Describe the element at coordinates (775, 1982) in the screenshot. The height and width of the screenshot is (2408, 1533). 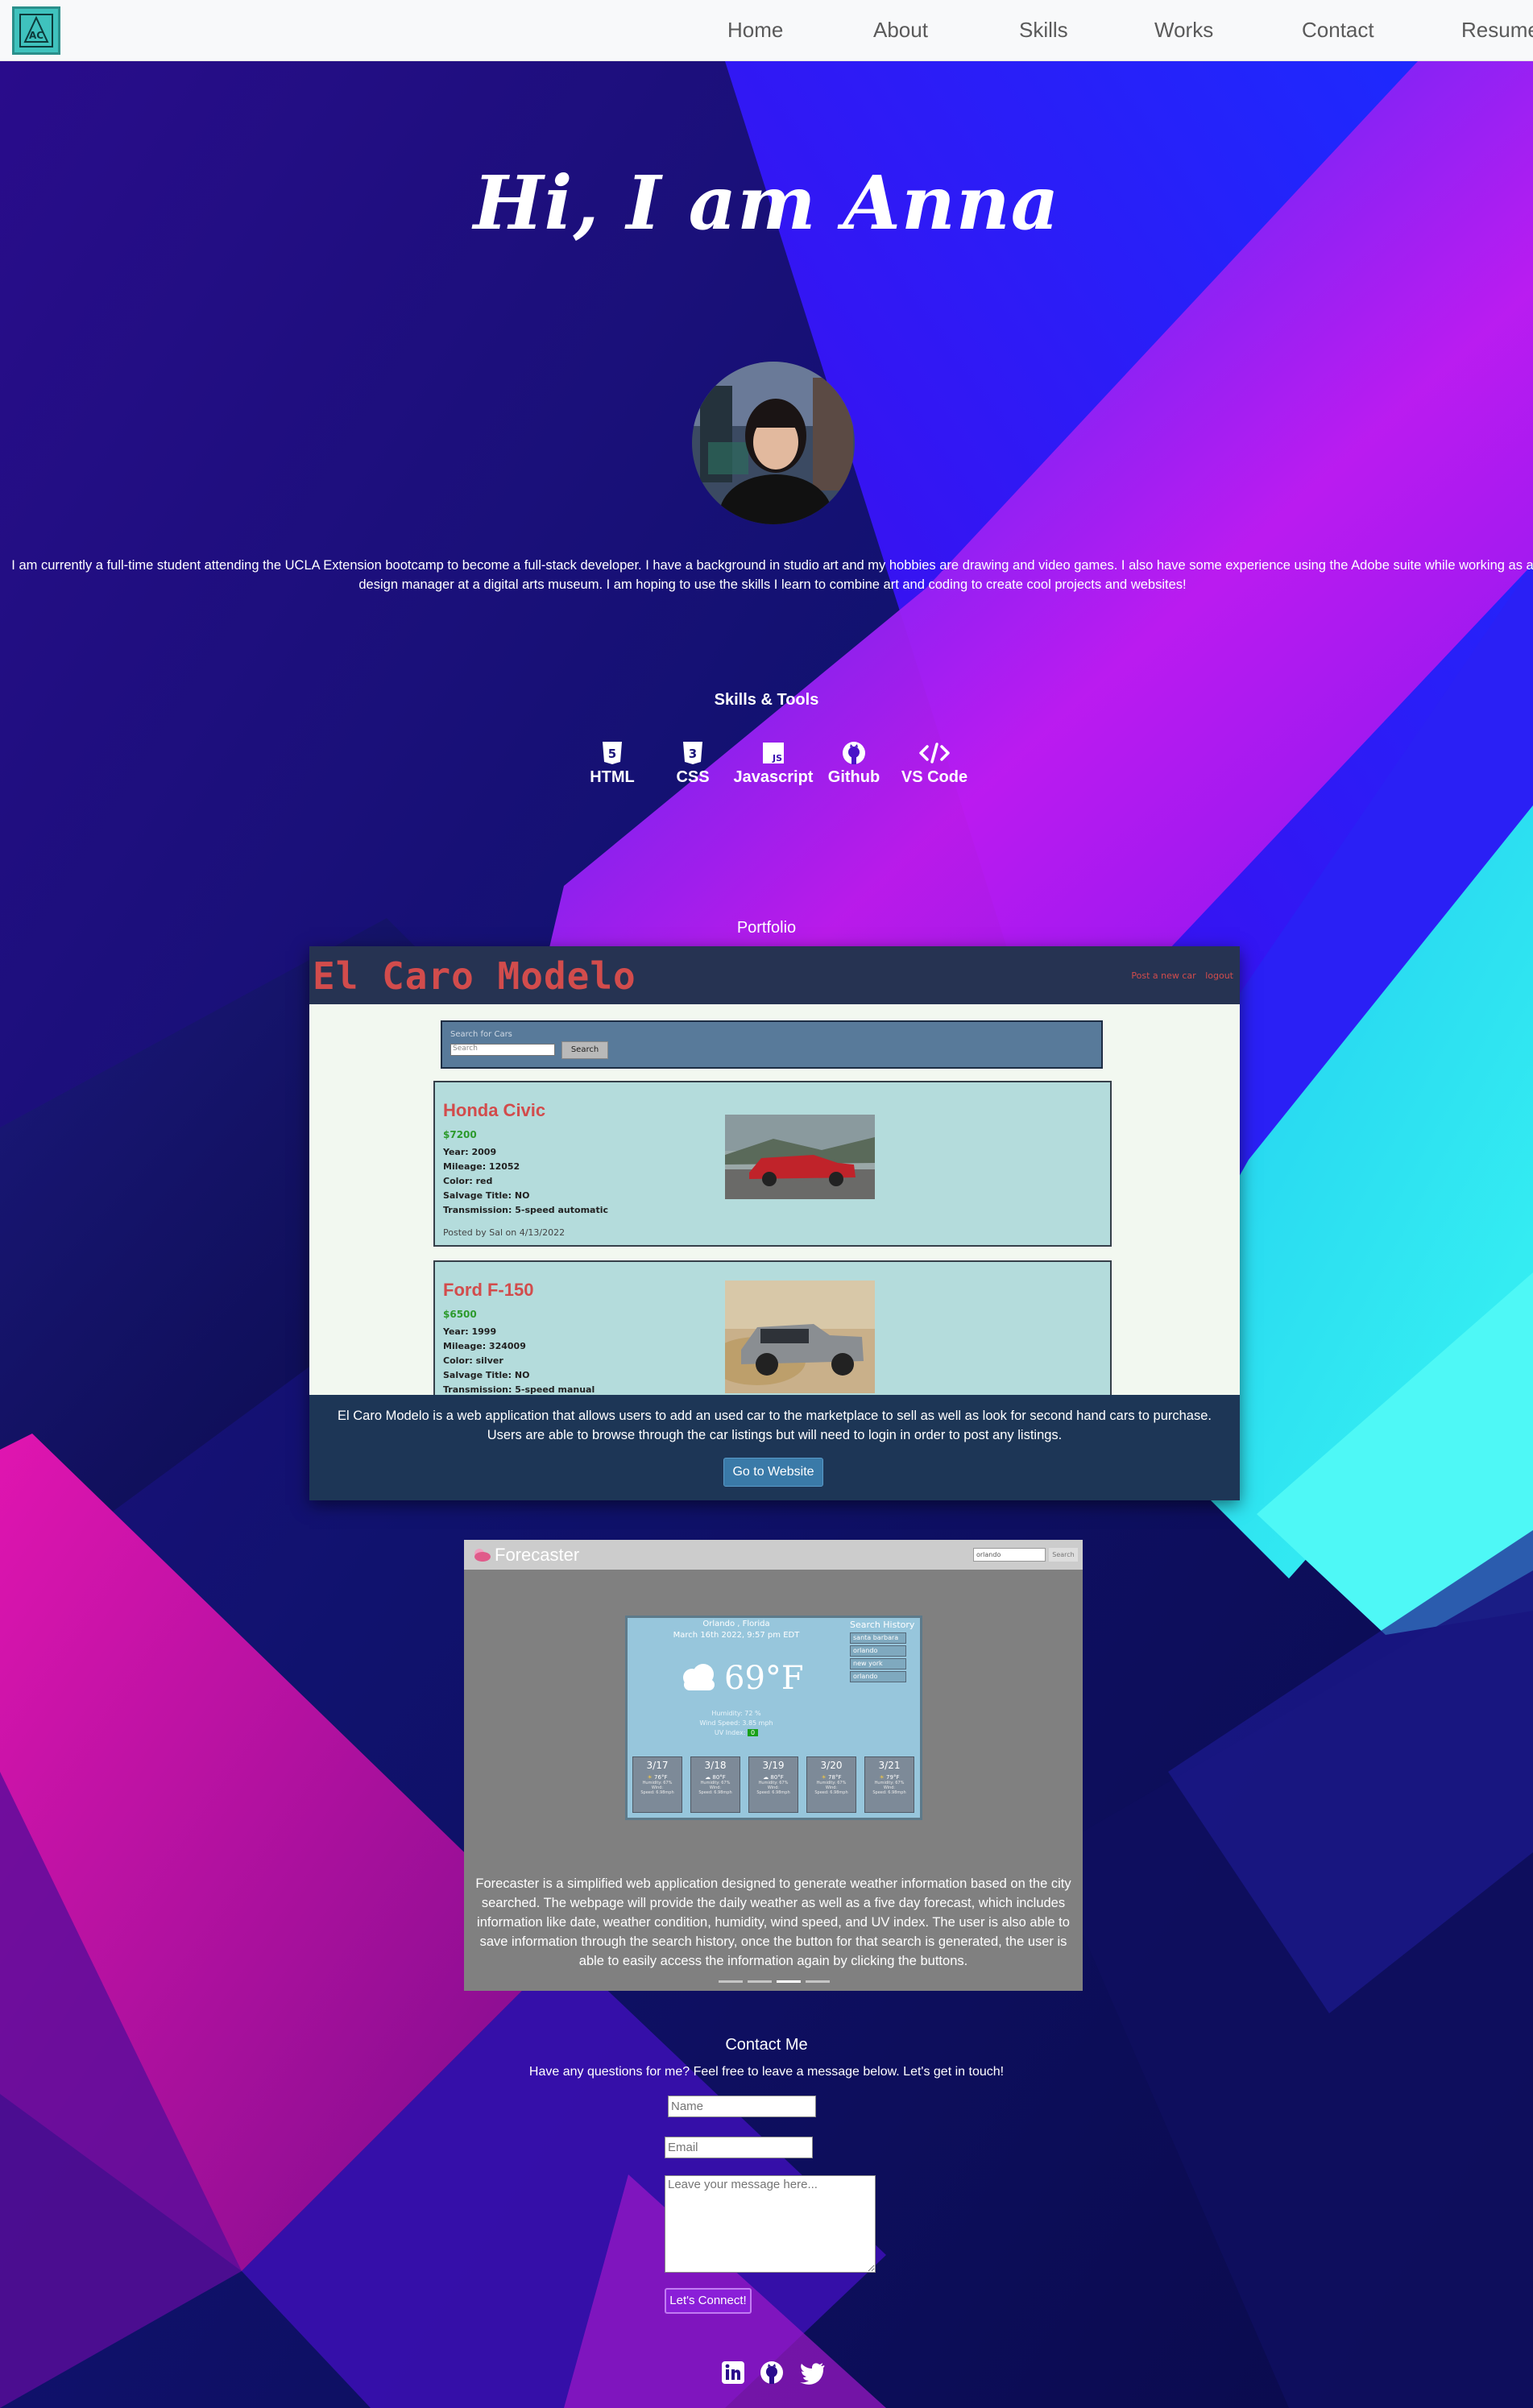
I see `carousel-indicators` at that location.